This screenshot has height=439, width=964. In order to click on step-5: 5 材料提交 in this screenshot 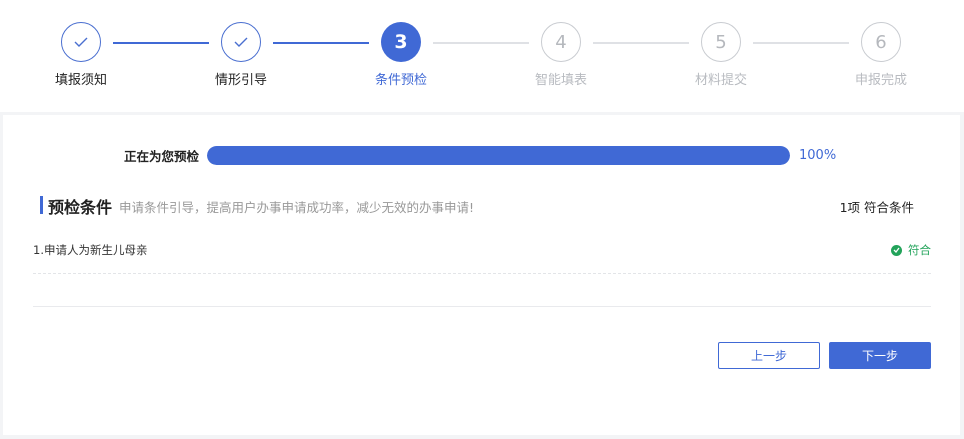, I will do `click(721, 55)`.